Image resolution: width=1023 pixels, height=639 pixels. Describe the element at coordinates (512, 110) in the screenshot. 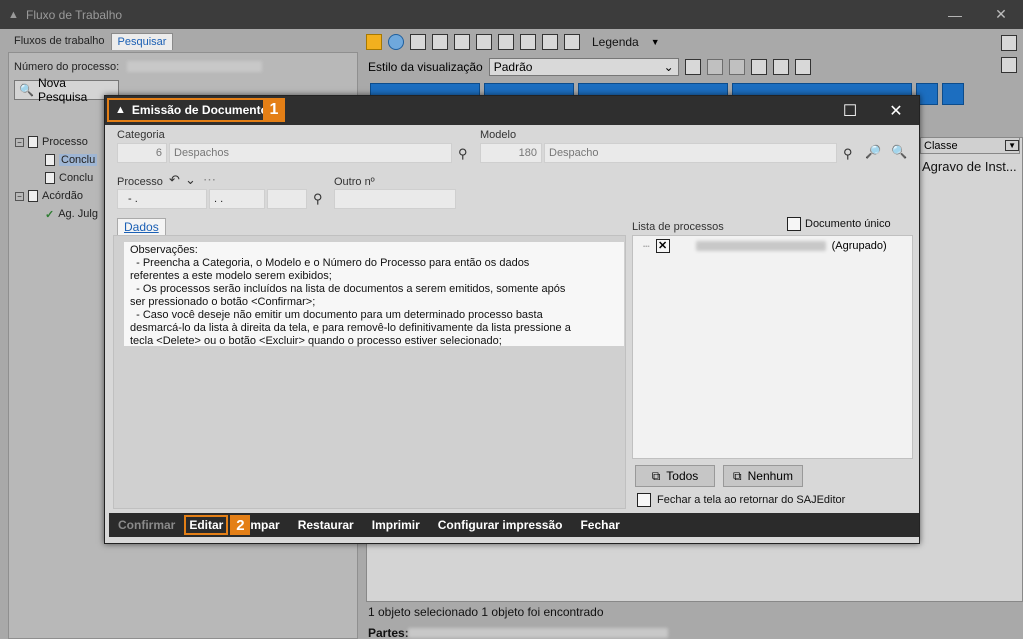

I see `dialog-titlebar: ▲ Emissão de Documentos 1 ☐ ✕` at that location.